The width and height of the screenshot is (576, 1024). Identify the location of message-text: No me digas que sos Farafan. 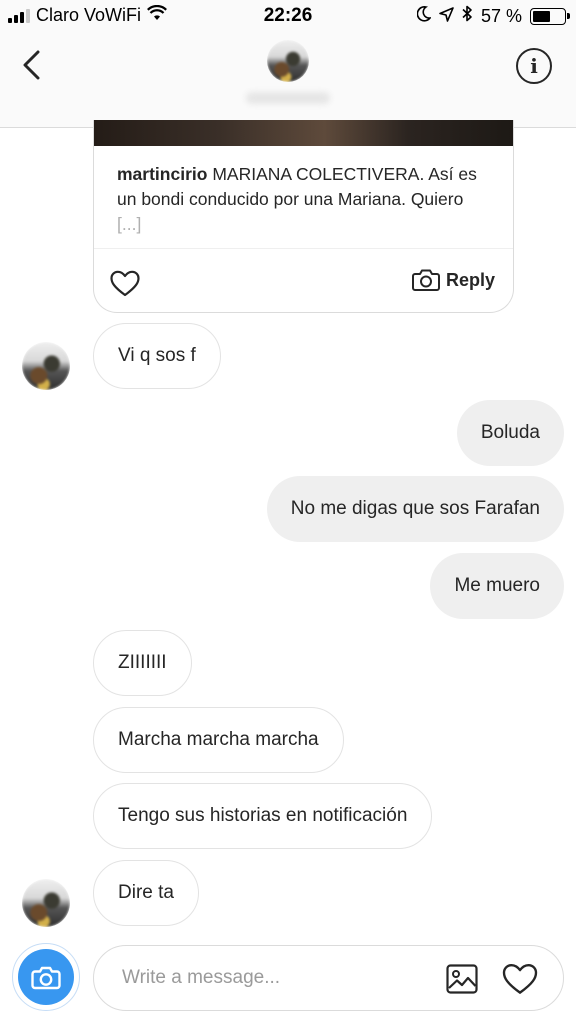
(415, 508).